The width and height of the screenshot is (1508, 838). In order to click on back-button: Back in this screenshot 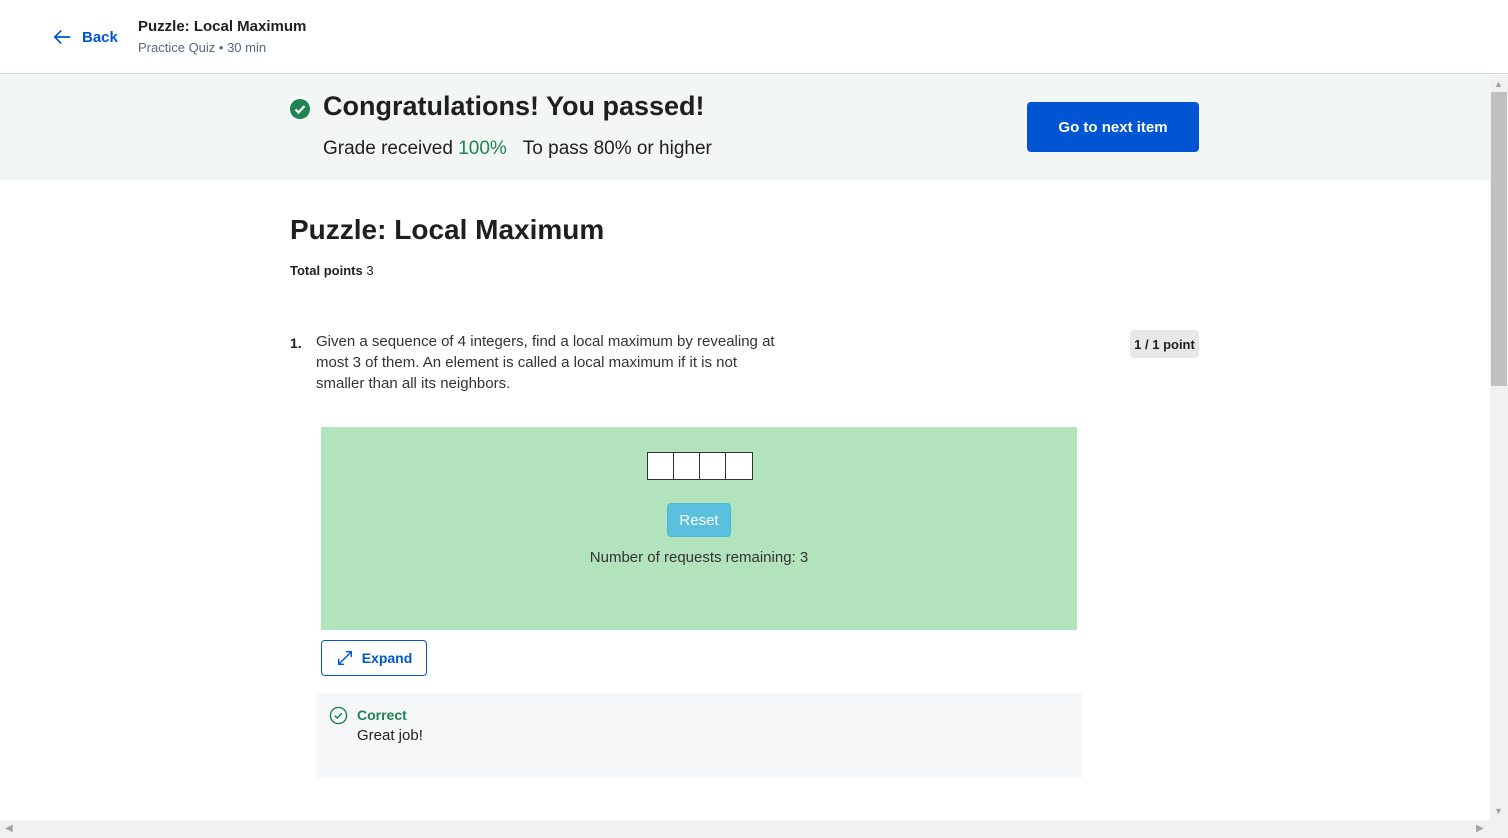, I will do `click(85, 37)`.